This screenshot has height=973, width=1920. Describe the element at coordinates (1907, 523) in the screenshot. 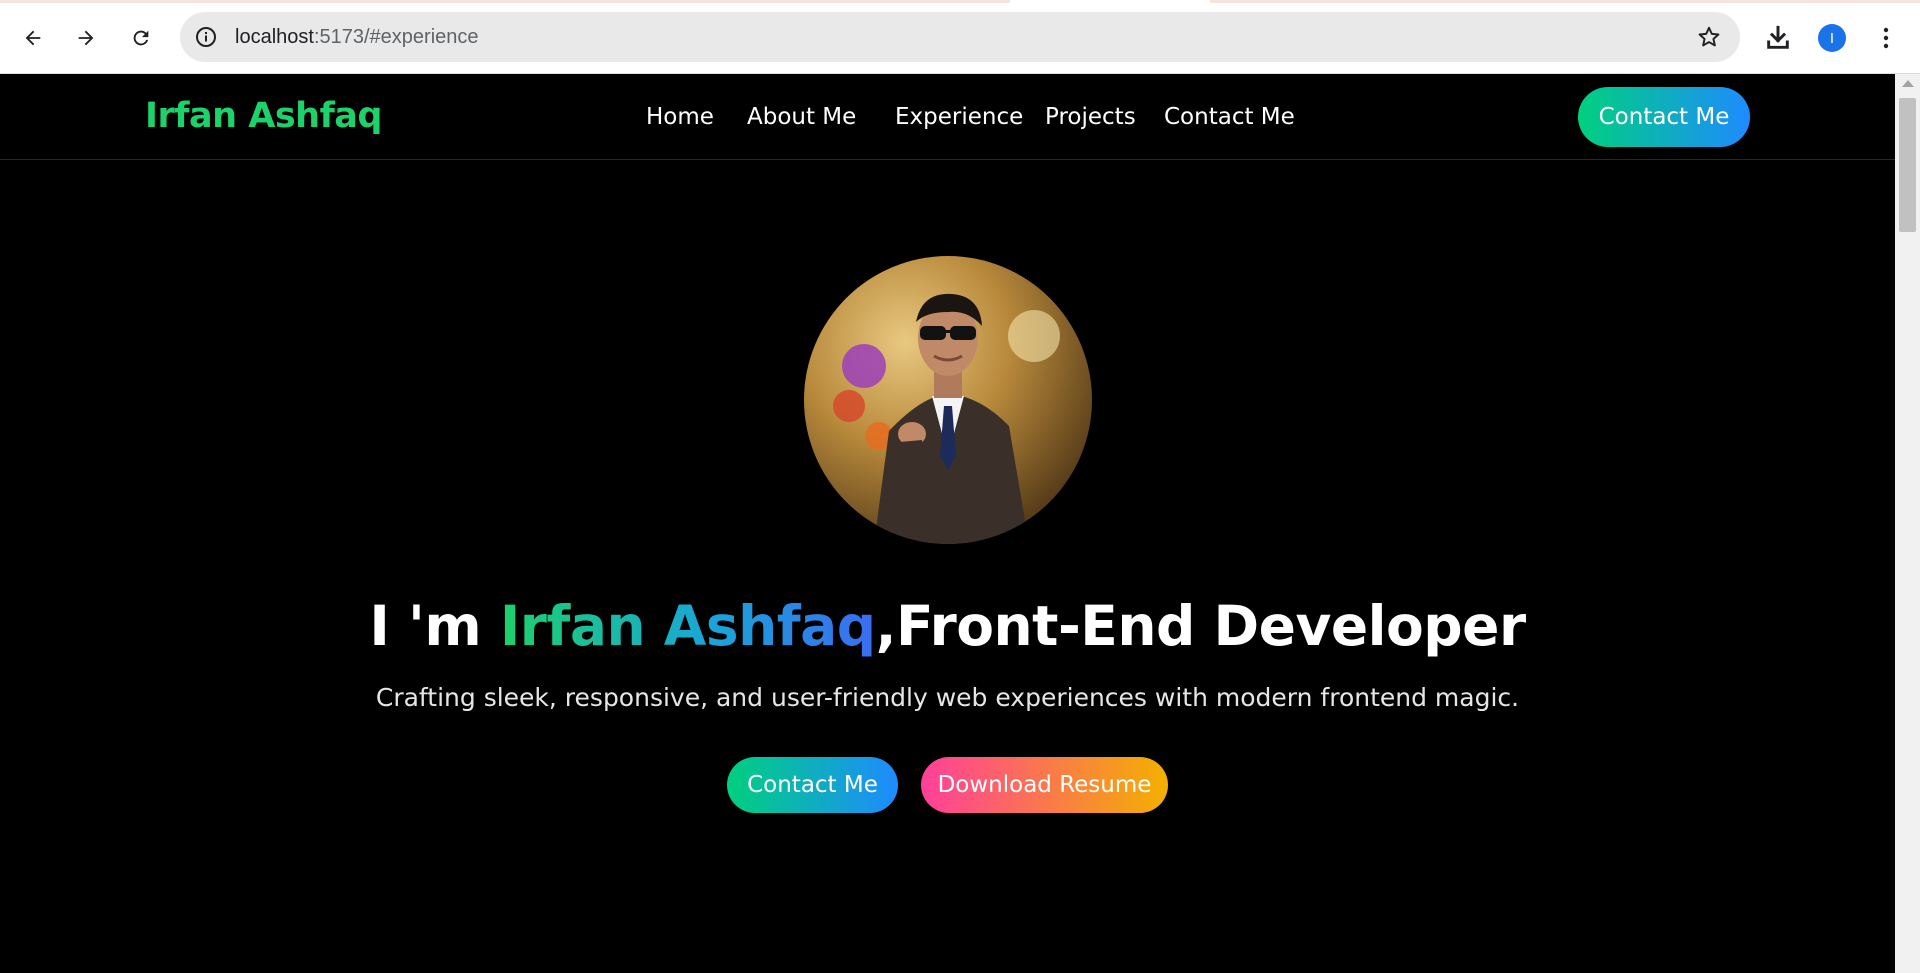

I see `page-scrollbar` at that location.